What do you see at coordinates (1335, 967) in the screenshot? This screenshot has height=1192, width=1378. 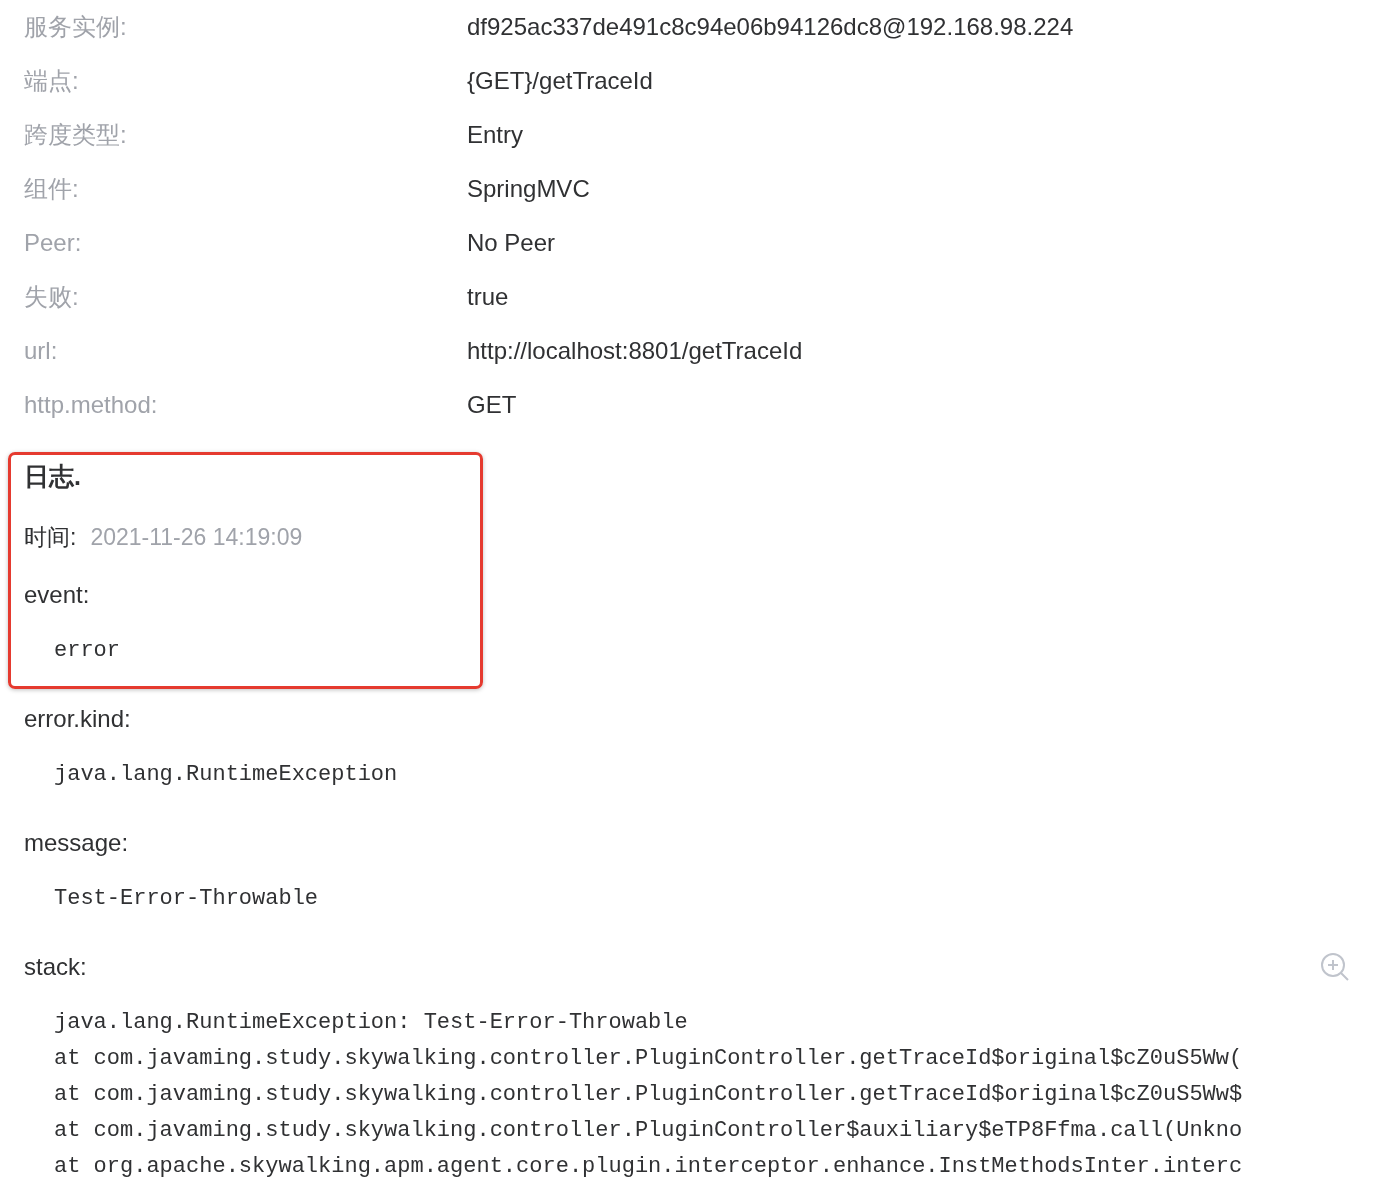 I see `zoom-in-icon` at bounding box center [1335, 967].